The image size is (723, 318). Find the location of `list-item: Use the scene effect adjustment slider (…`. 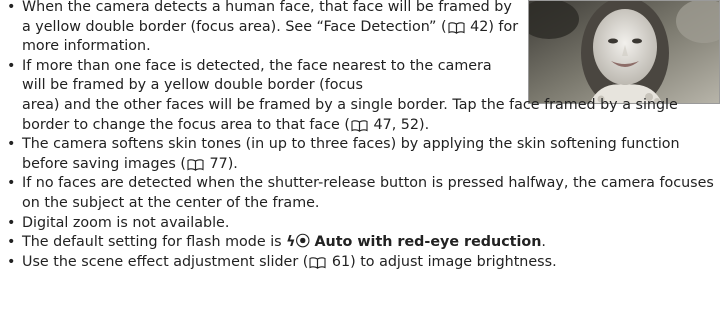

list-item: Use the scene effect adjustment slider (… is located at coordinates (361, 263).